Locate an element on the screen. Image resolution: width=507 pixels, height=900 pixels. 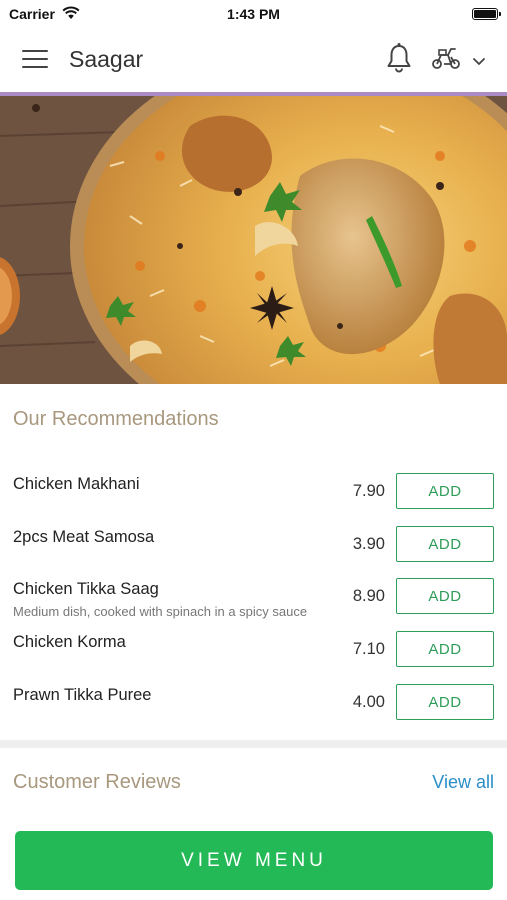
reviews-section-title: Customer Reviews is located at coordinates (97, 782).